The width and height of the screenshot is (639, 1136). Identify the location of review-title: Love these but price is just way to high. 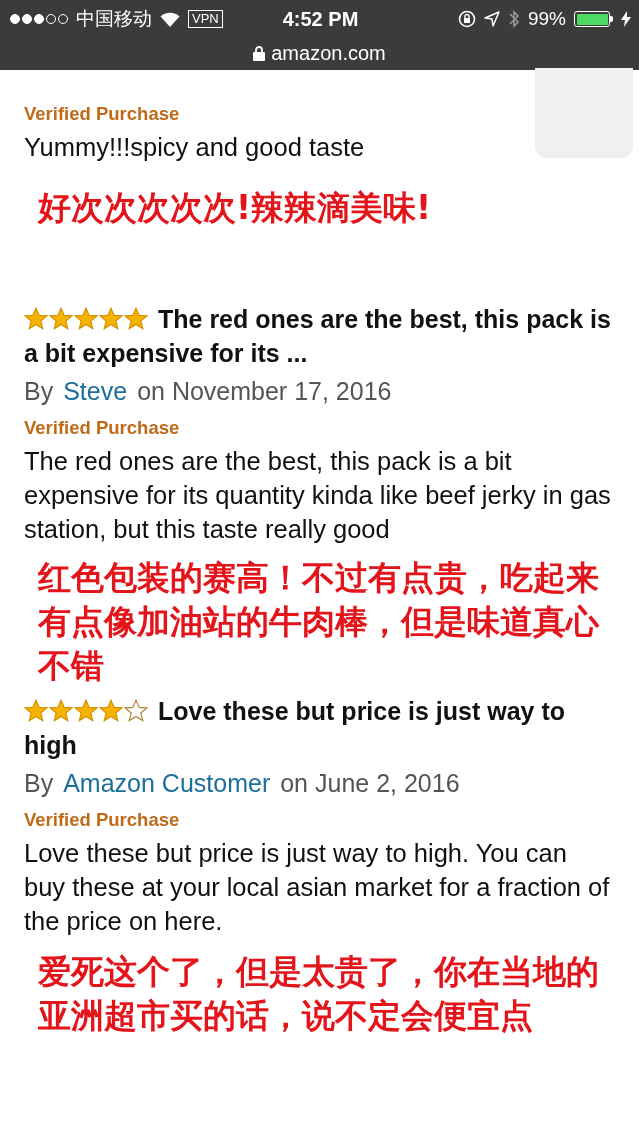
(318, 728).